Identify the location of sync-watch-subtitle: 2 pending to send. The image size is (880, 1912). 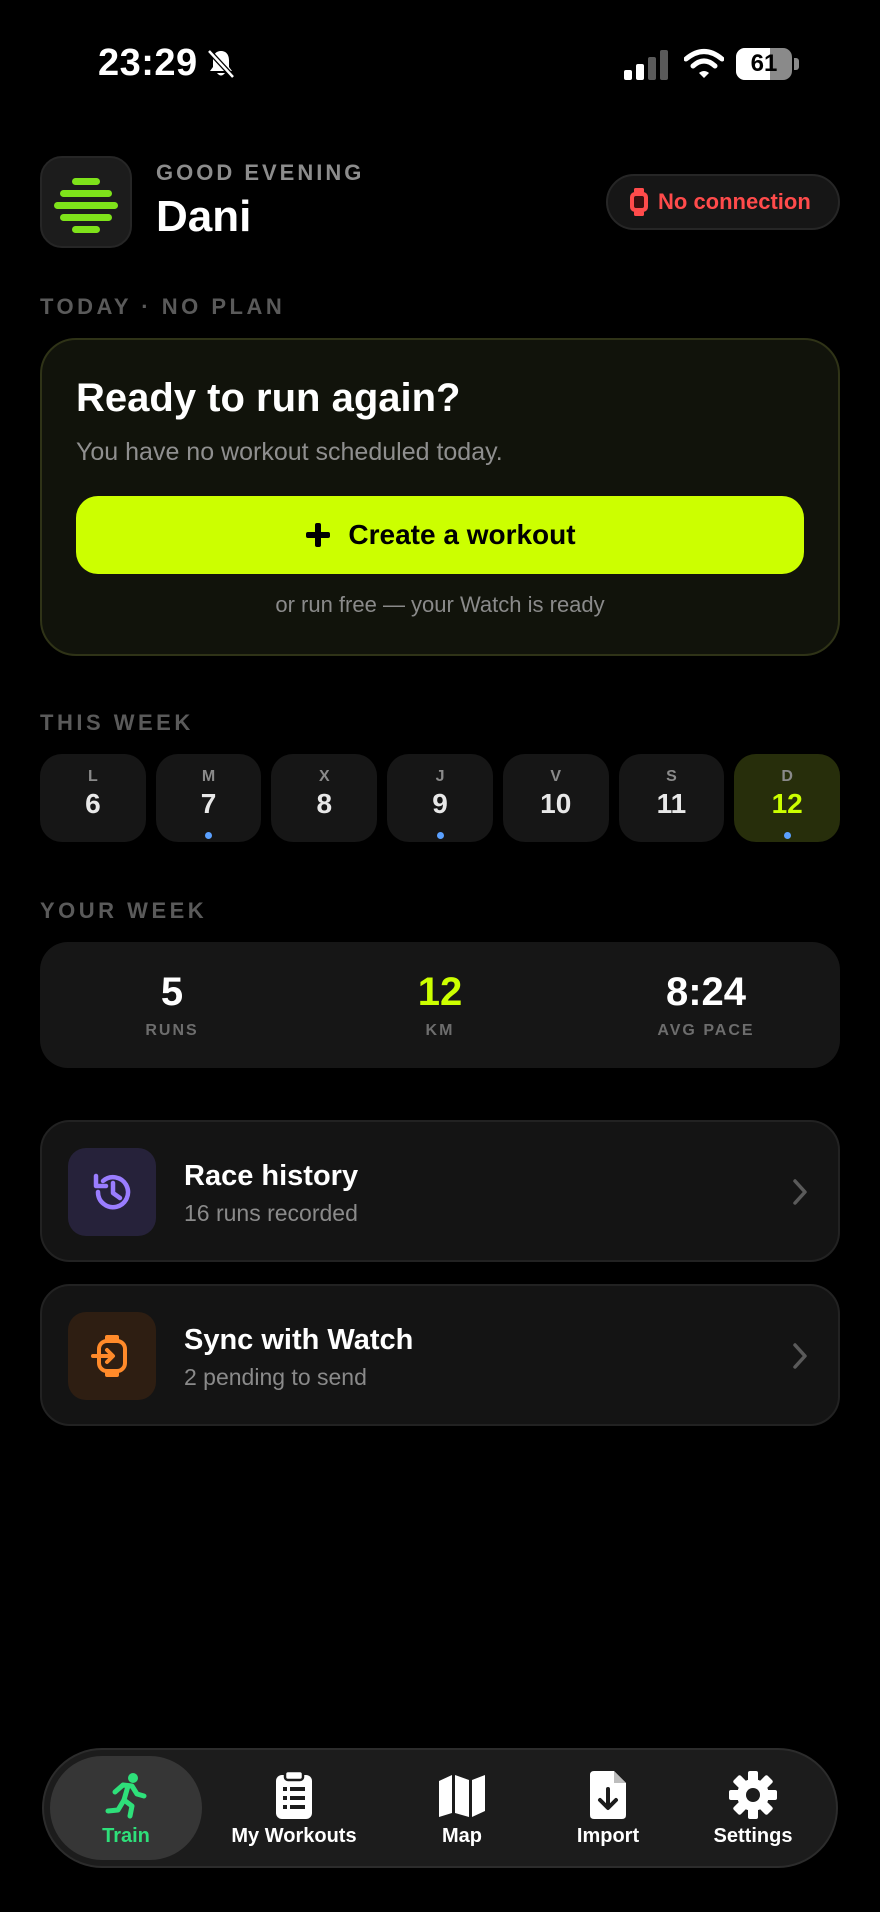
(275, 1377).